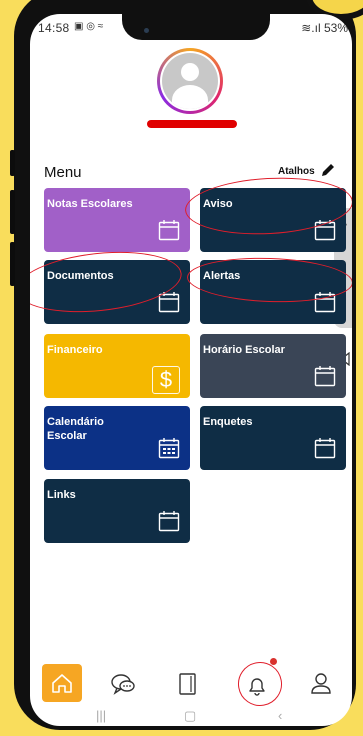 This screenshot has height=736, width=363. I want to click on recent-apps-button: |||, so click(101, 715).